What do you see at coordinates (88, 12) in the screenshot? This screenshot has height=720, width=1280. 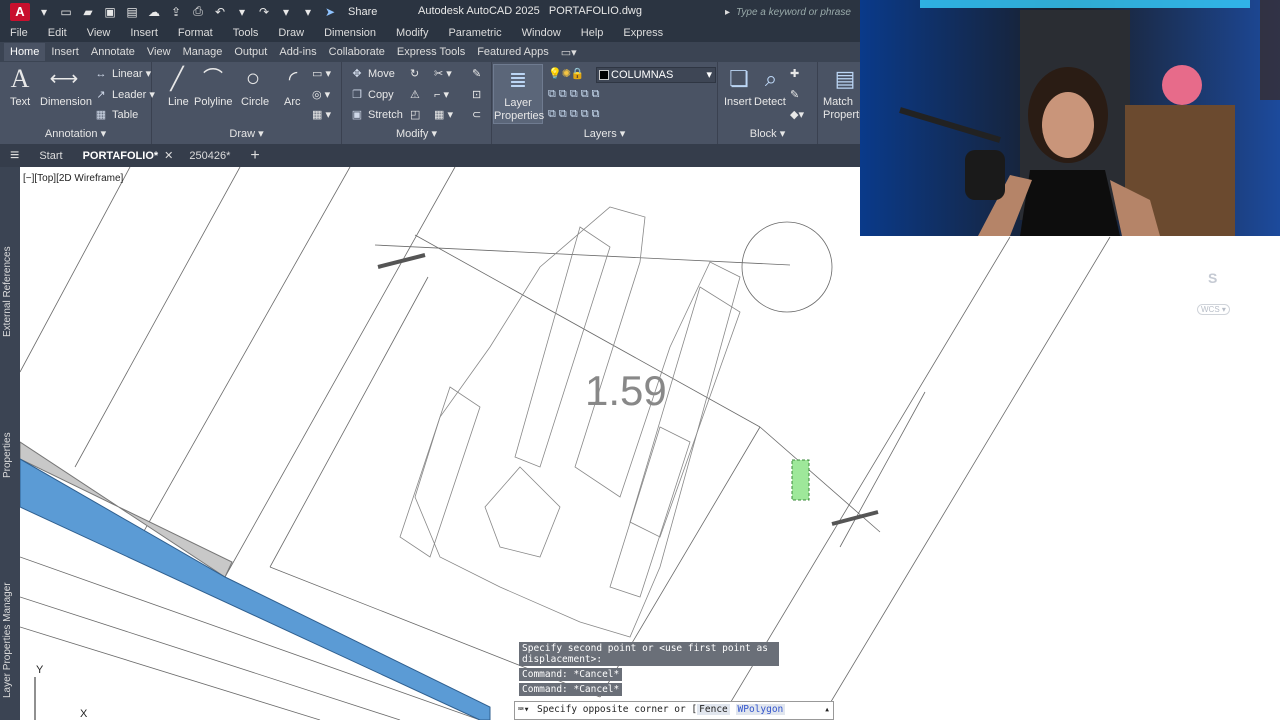 I see `open-file-icon: ▰` at bounding box center [88, 12].